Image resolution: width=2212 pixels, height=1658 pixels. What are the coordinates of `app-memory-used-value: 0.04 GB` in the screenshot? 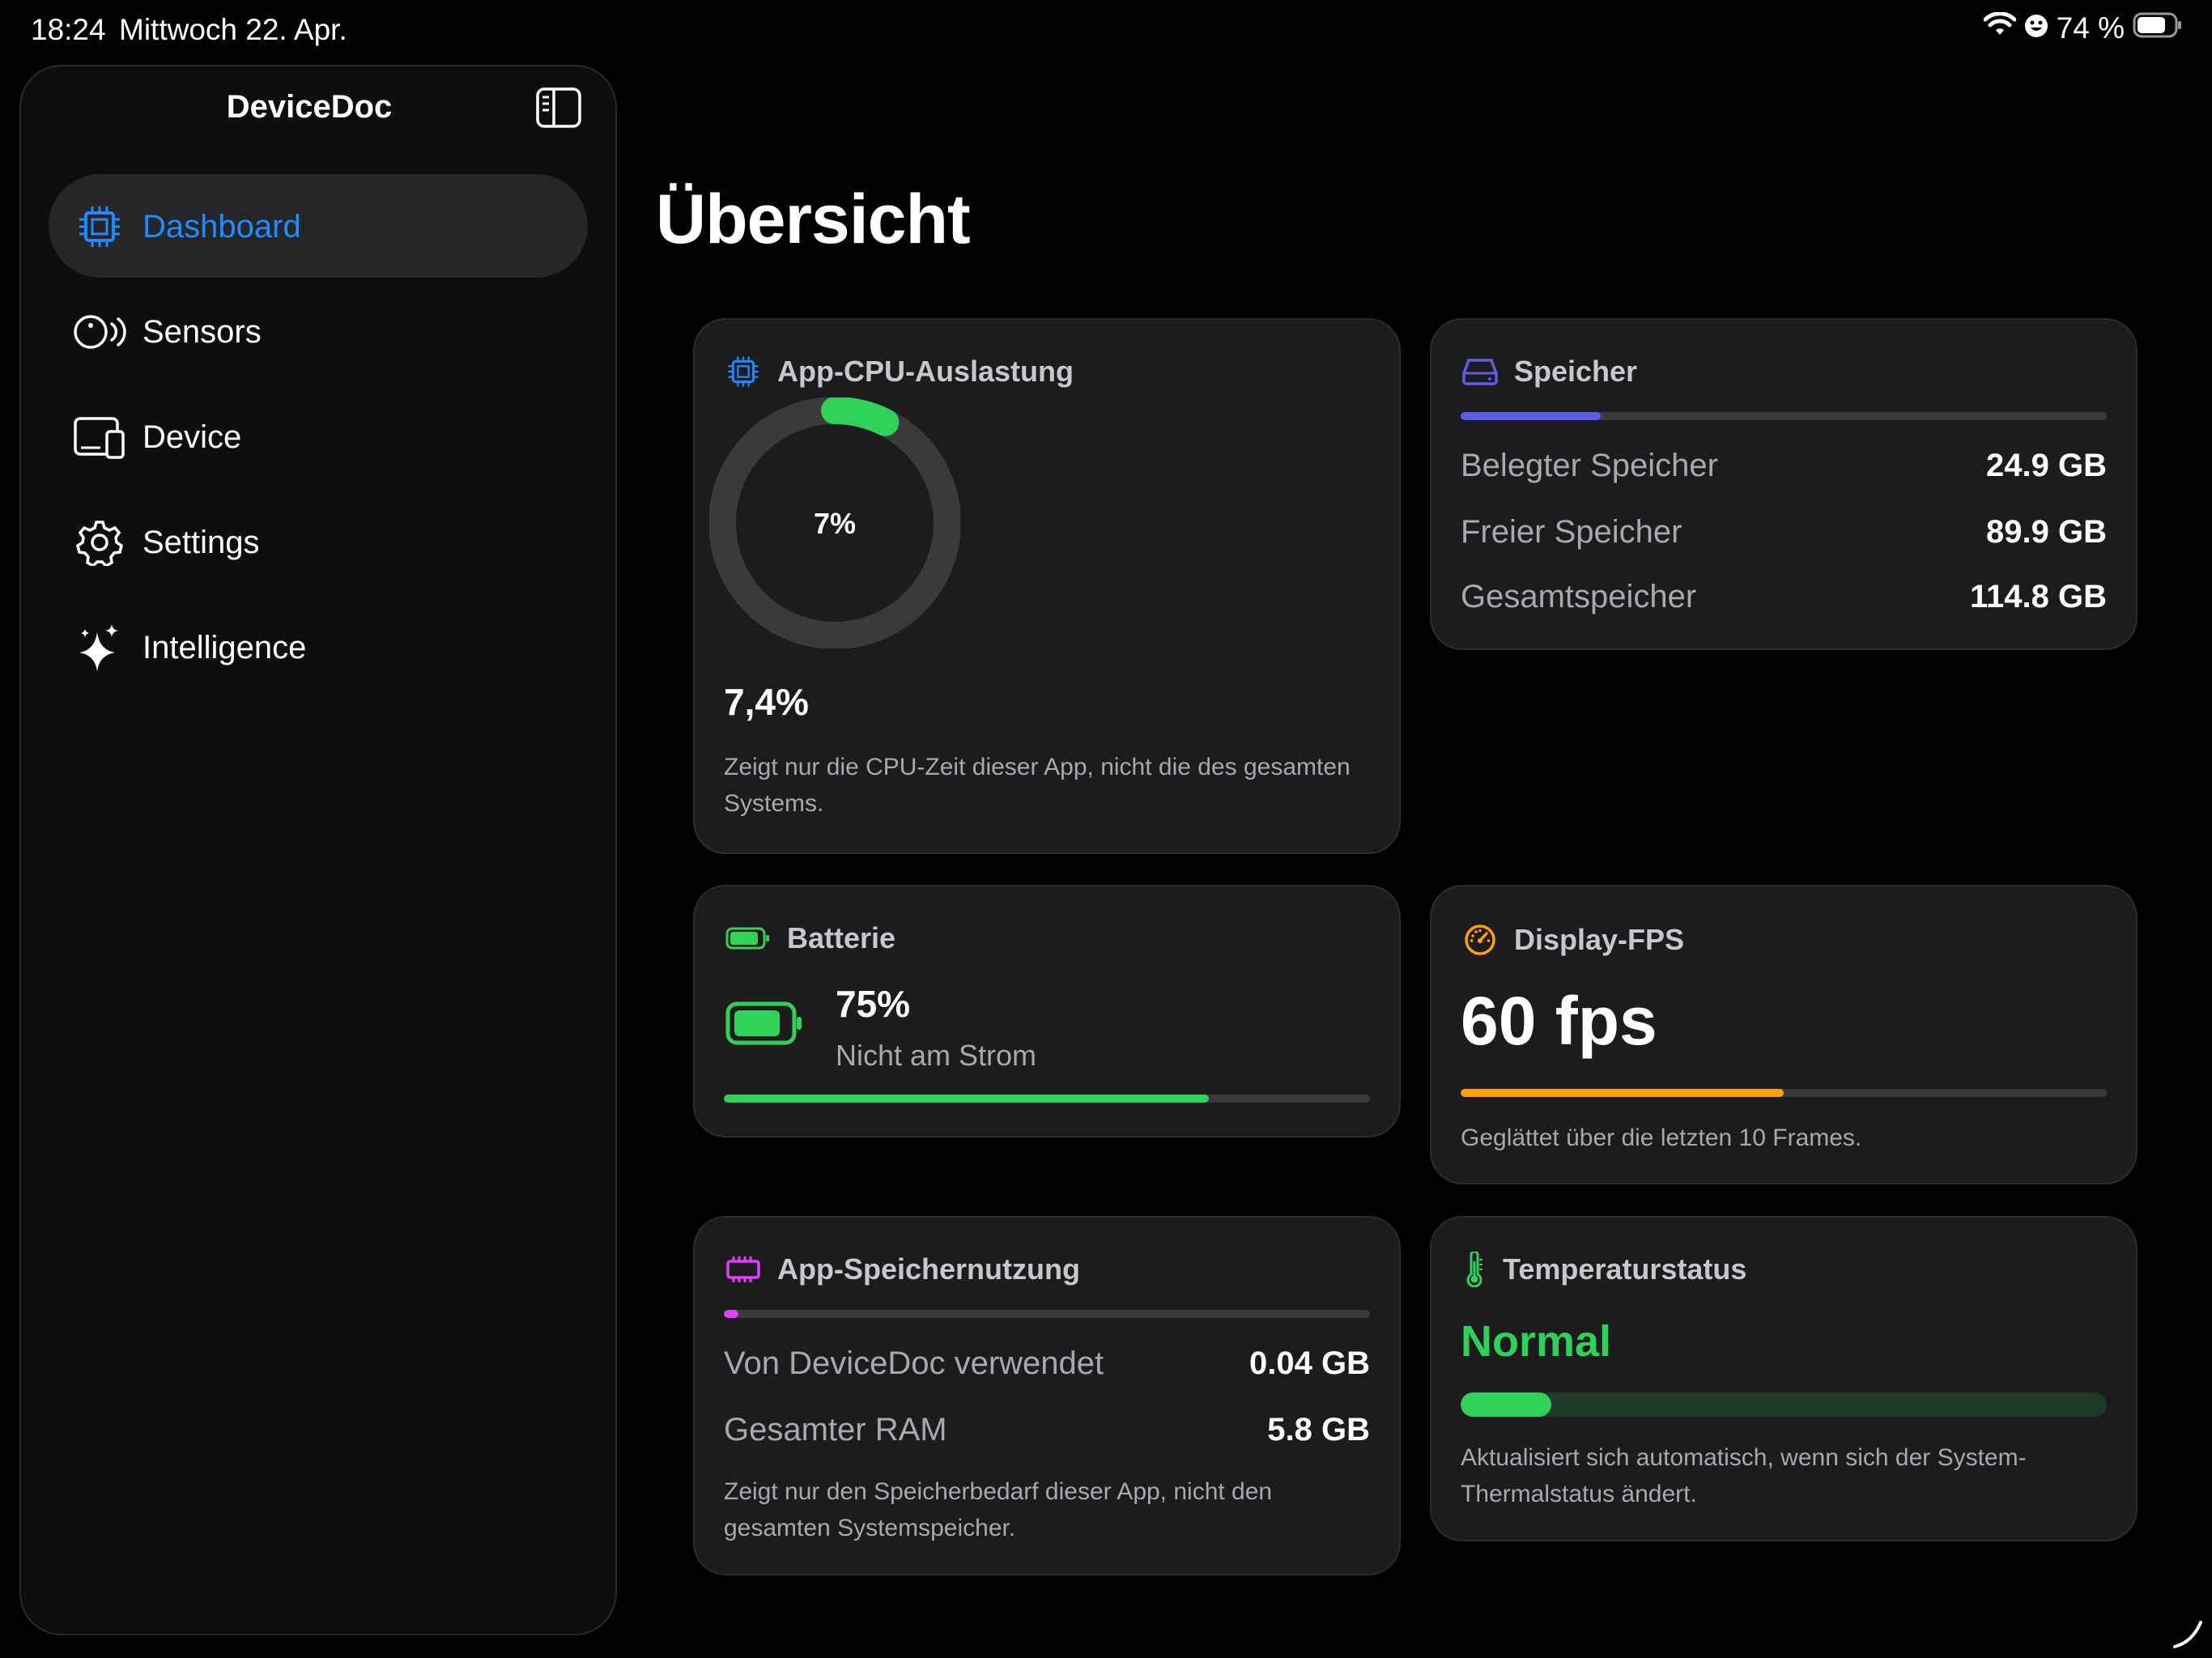 It's located at (1310, 1363).